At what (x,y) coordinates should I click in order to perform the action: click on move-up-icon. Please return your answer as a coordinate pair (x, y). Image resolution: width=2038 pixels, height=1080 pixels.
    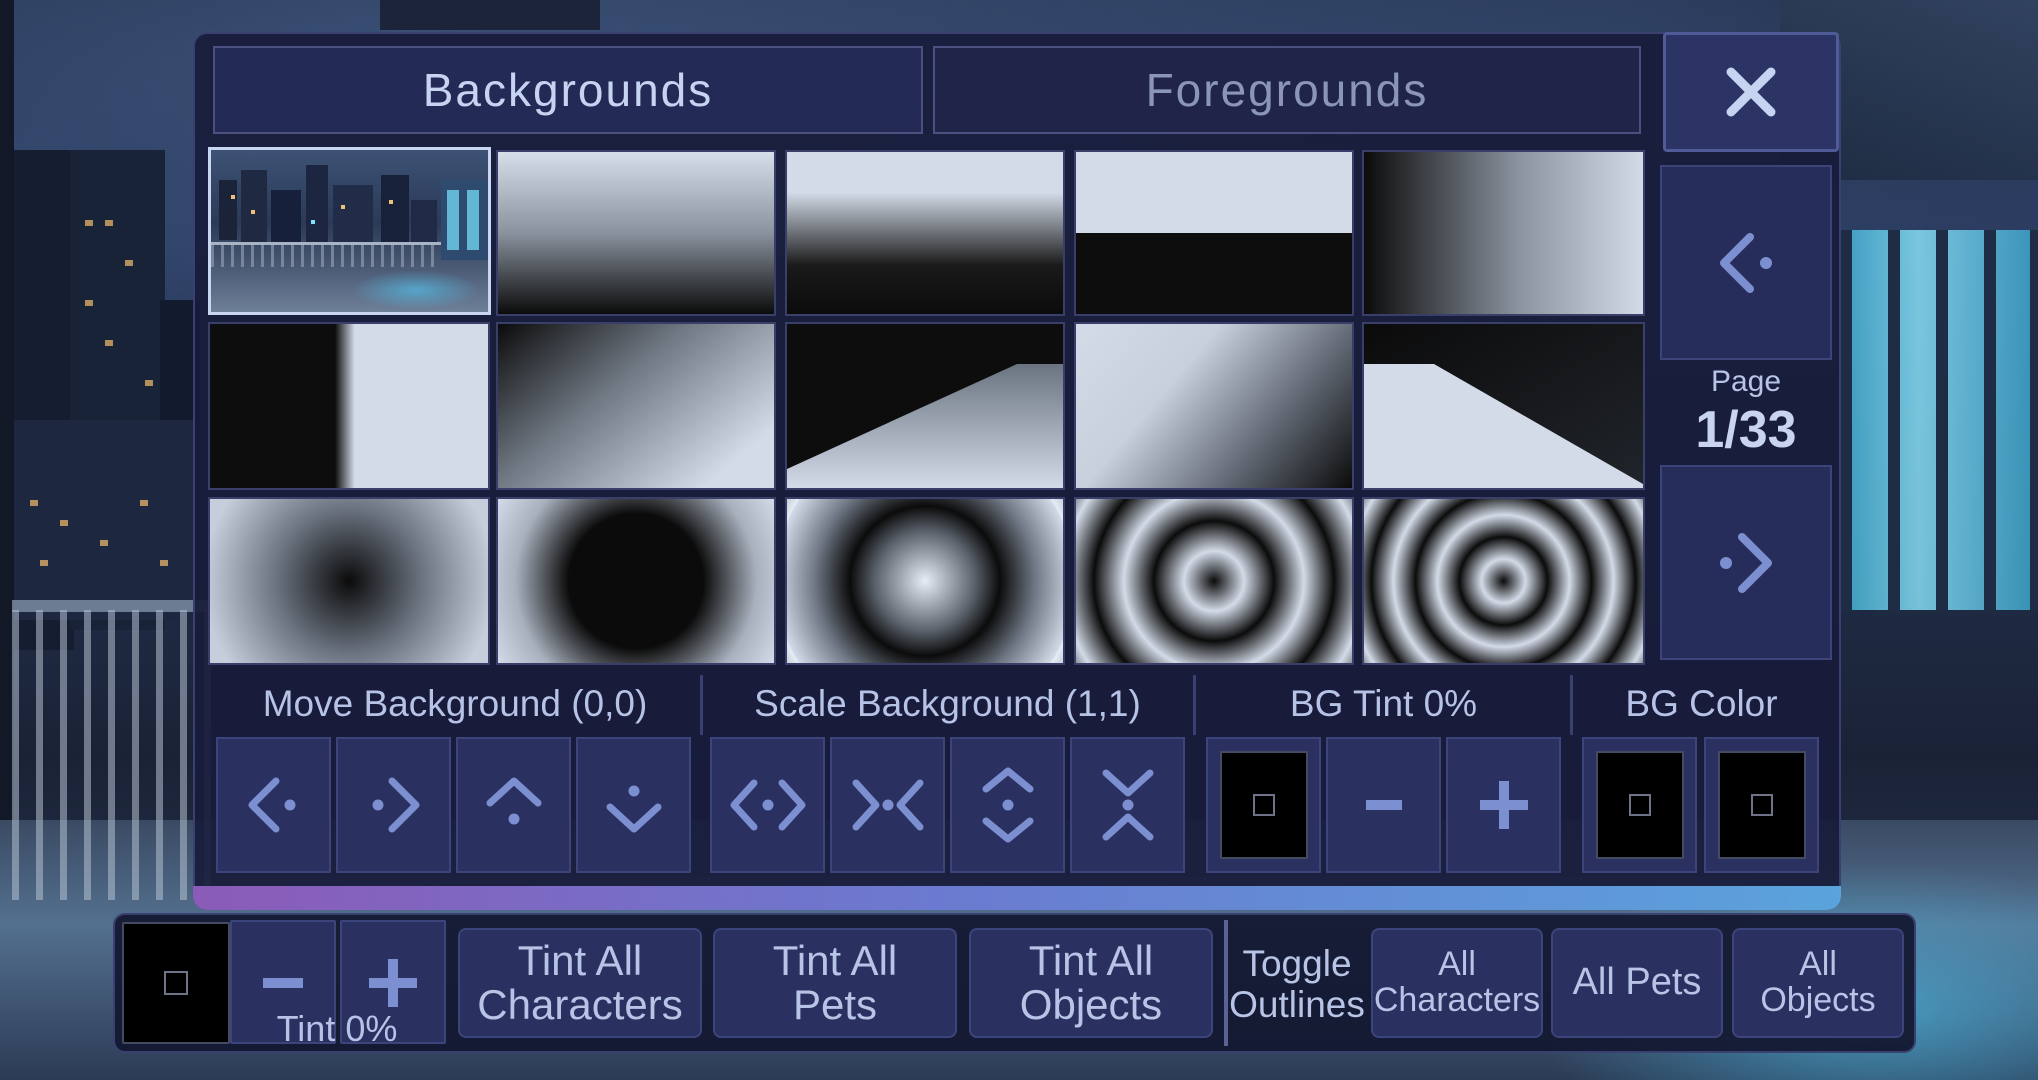
    Looking at the image, I should click on (513, 801).